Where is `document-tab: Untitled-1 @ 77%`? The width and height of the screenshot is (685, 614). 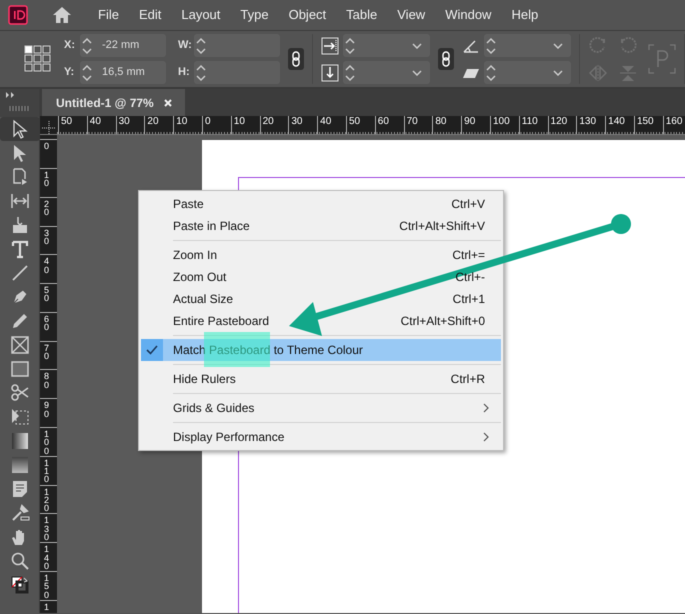 document-tab: Untitled-1 @ 77% is located at coordinates (113, 102).